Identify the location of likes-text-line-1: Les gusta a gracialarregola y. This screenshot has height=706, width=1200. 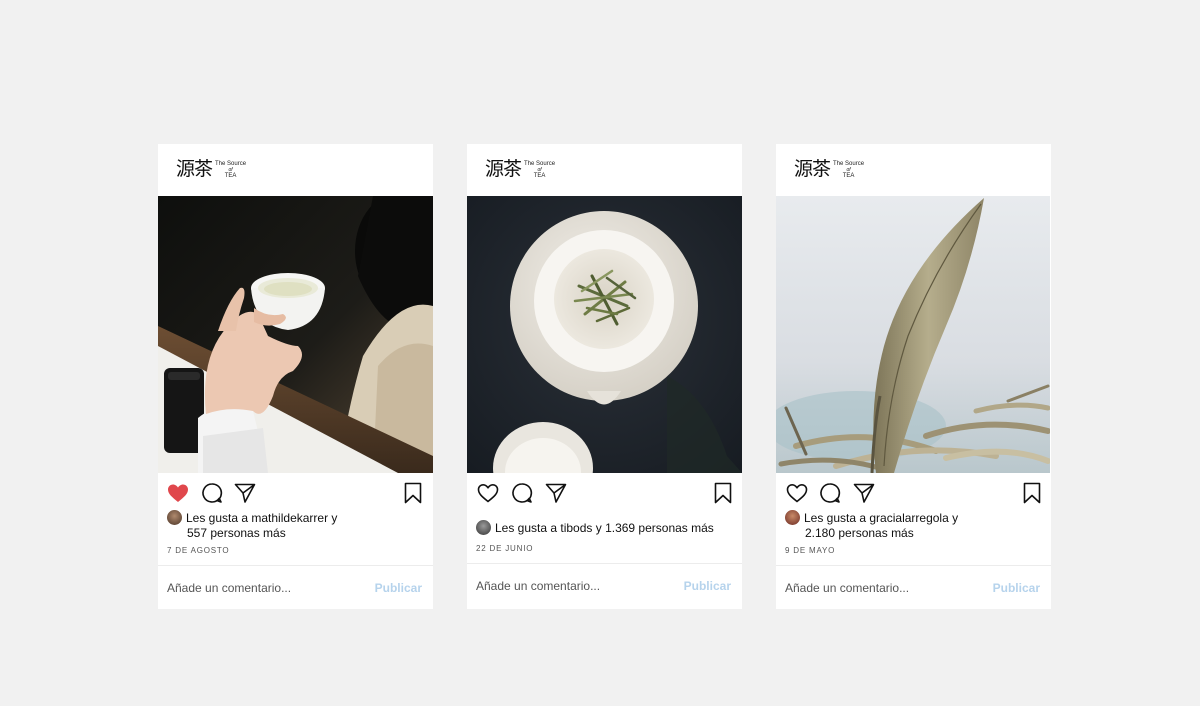
(881, 518).